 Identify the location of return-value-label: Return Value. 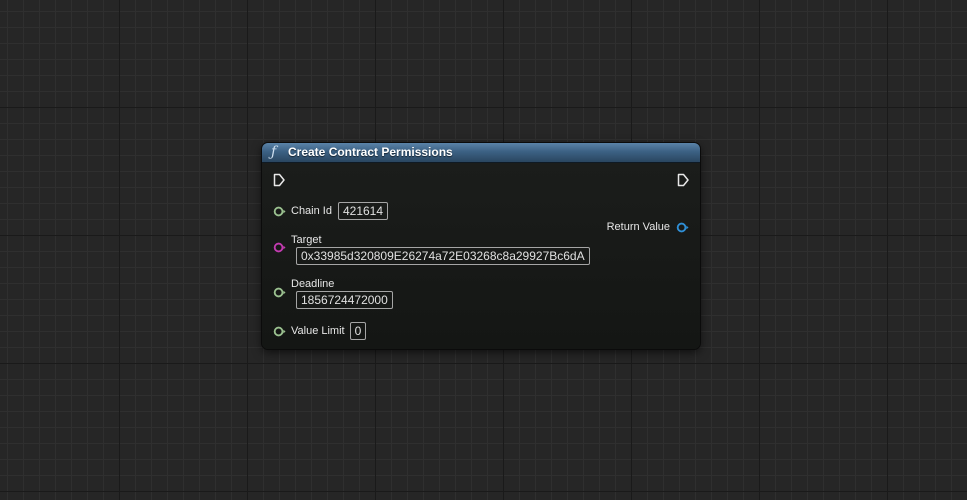
(638, 227).